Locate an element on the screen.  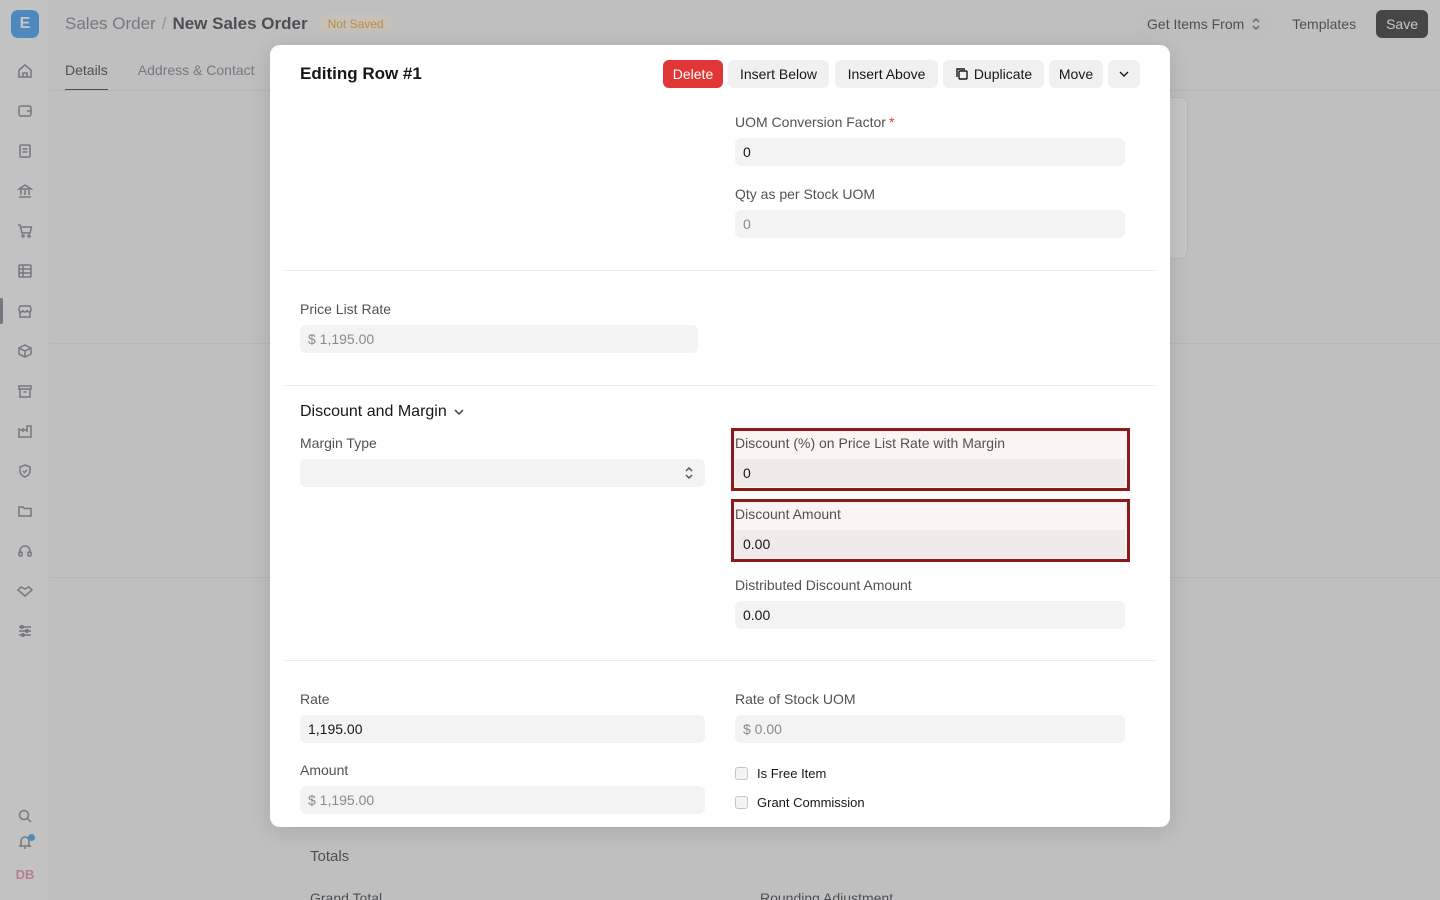
discount-amount-input: 0.00 is located at coordinates (930, 544).